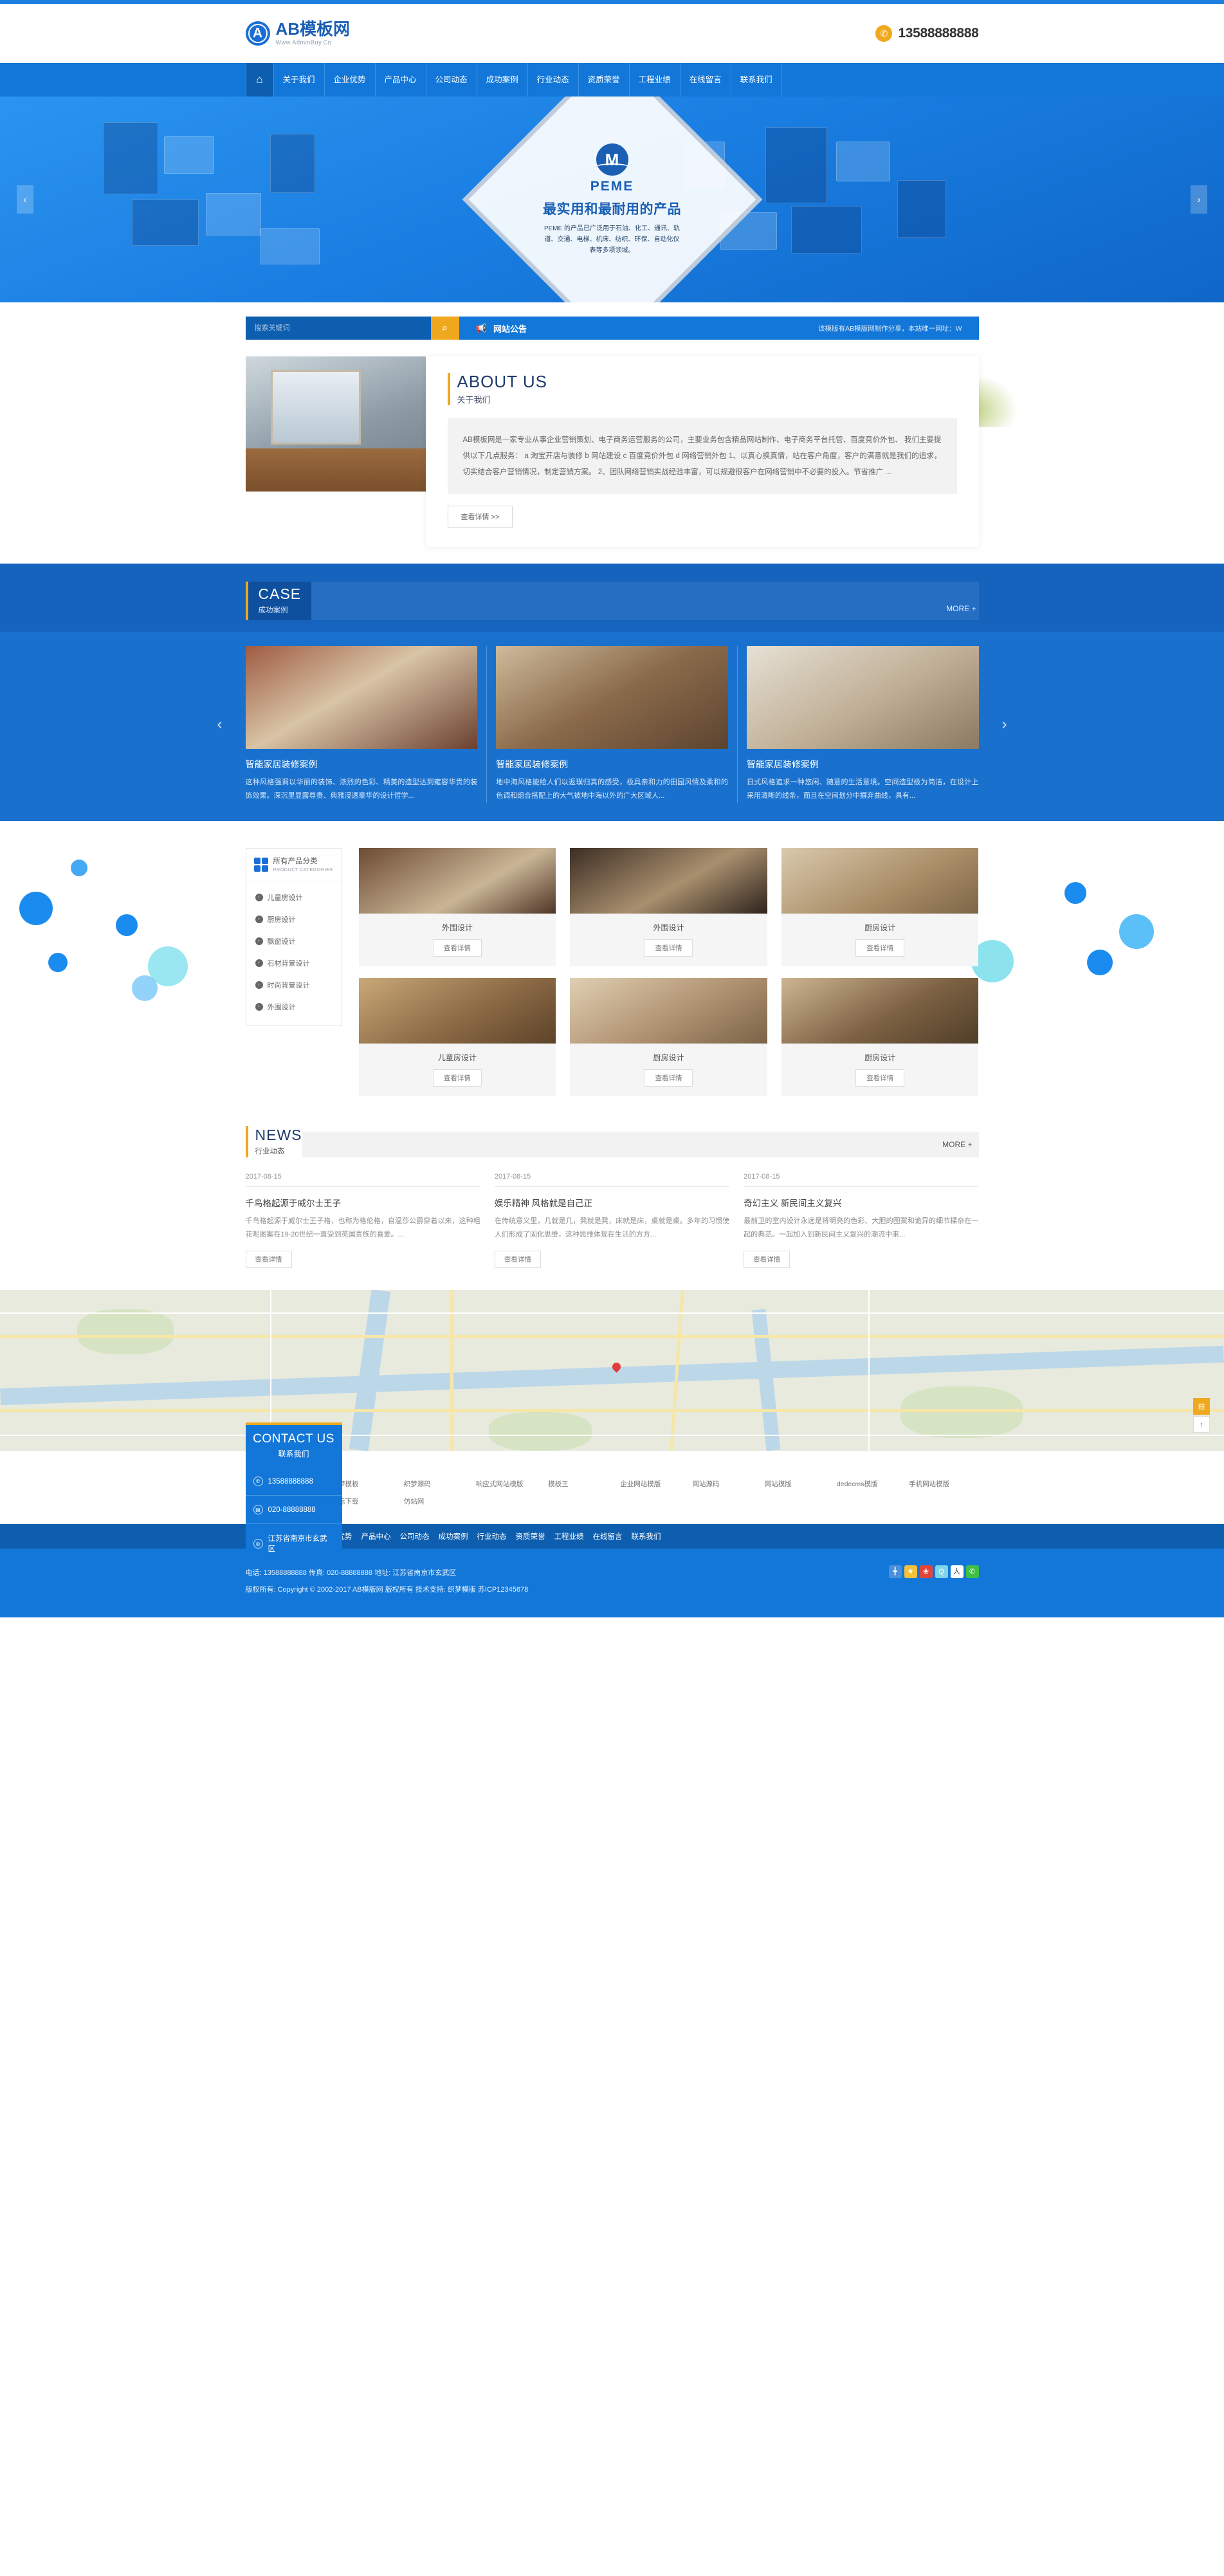  Describe the element at coordinates (299, 80) in the screenshot. I see `nav-item-1: 关于我们` at that location.